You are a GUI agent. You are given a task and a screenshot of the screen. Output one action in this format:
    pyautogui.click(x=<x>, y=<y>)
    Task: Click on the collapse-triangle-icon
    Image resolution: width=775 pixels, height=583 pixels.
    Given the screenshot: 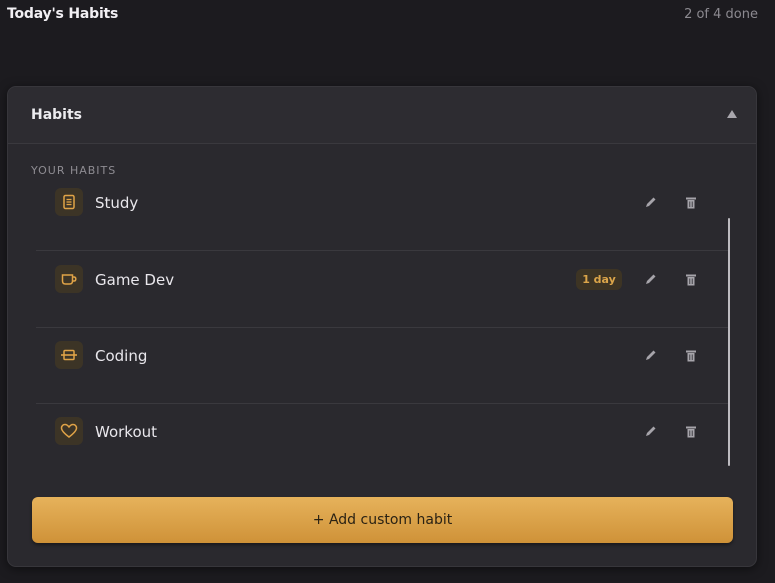 What is the action you would take?
    pyautogui.click(x=732, y=114)
    